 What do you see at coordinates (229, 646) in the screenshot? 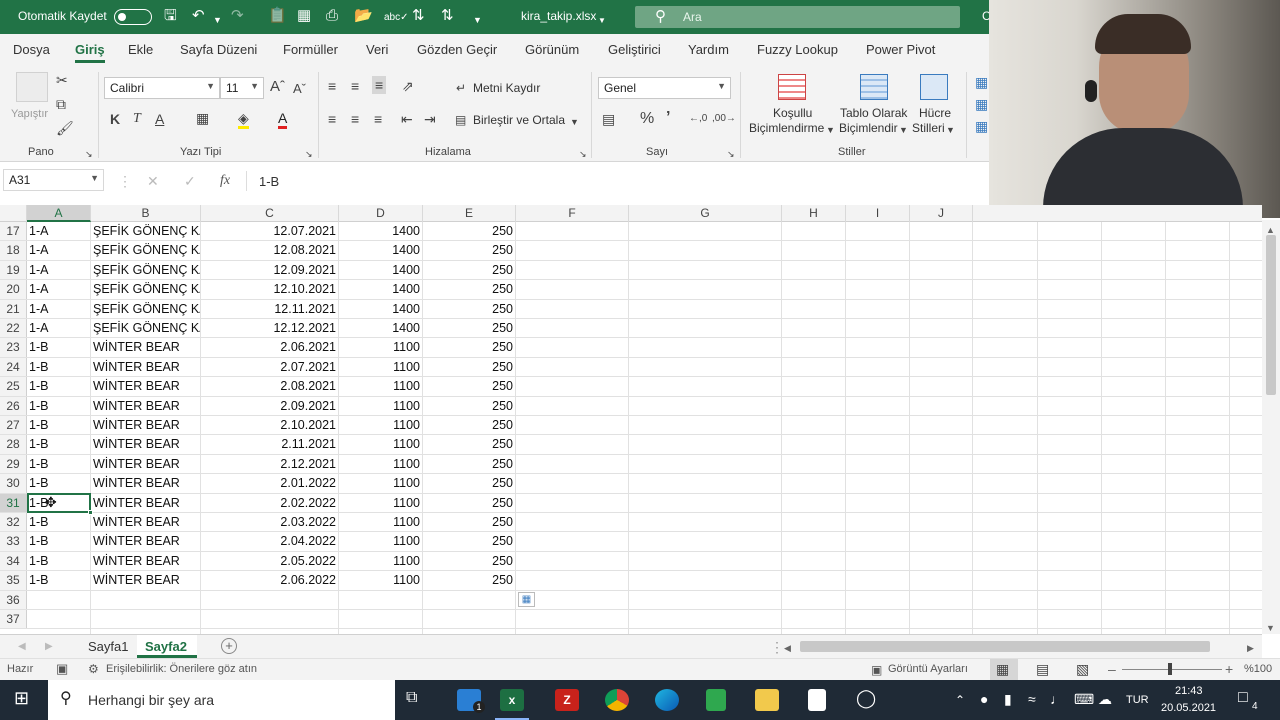
I see `add-sheet-icon: +` at bounding box center [229, 646].